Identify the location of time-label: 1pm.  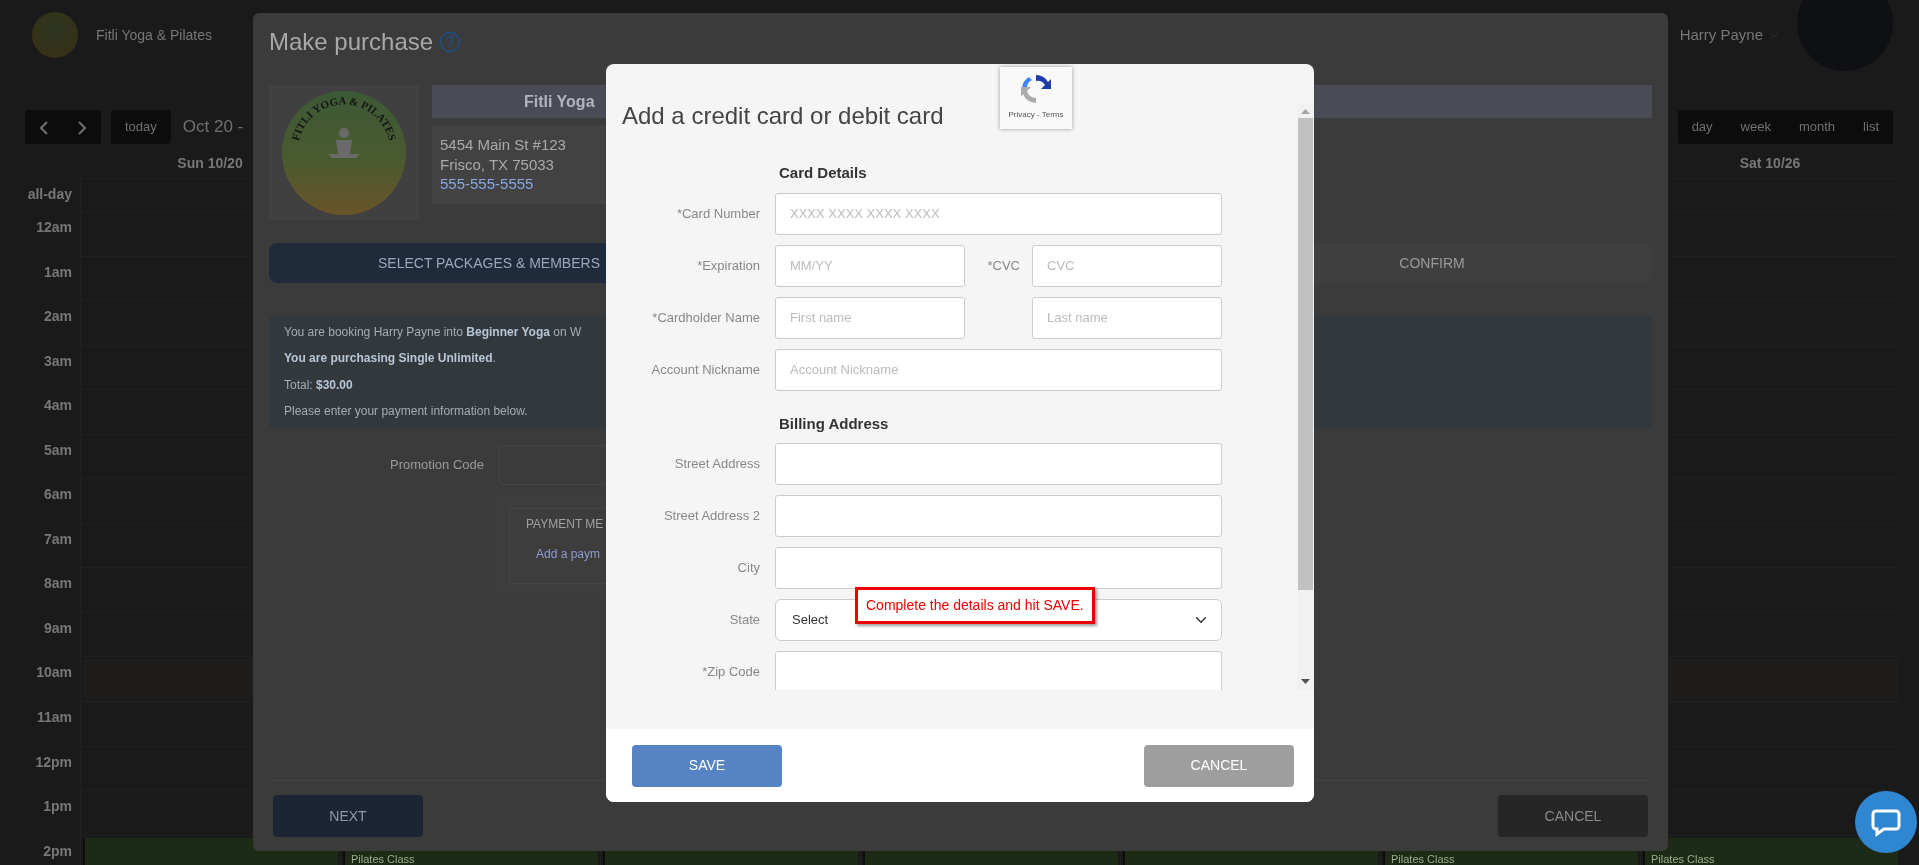
(57, 806).